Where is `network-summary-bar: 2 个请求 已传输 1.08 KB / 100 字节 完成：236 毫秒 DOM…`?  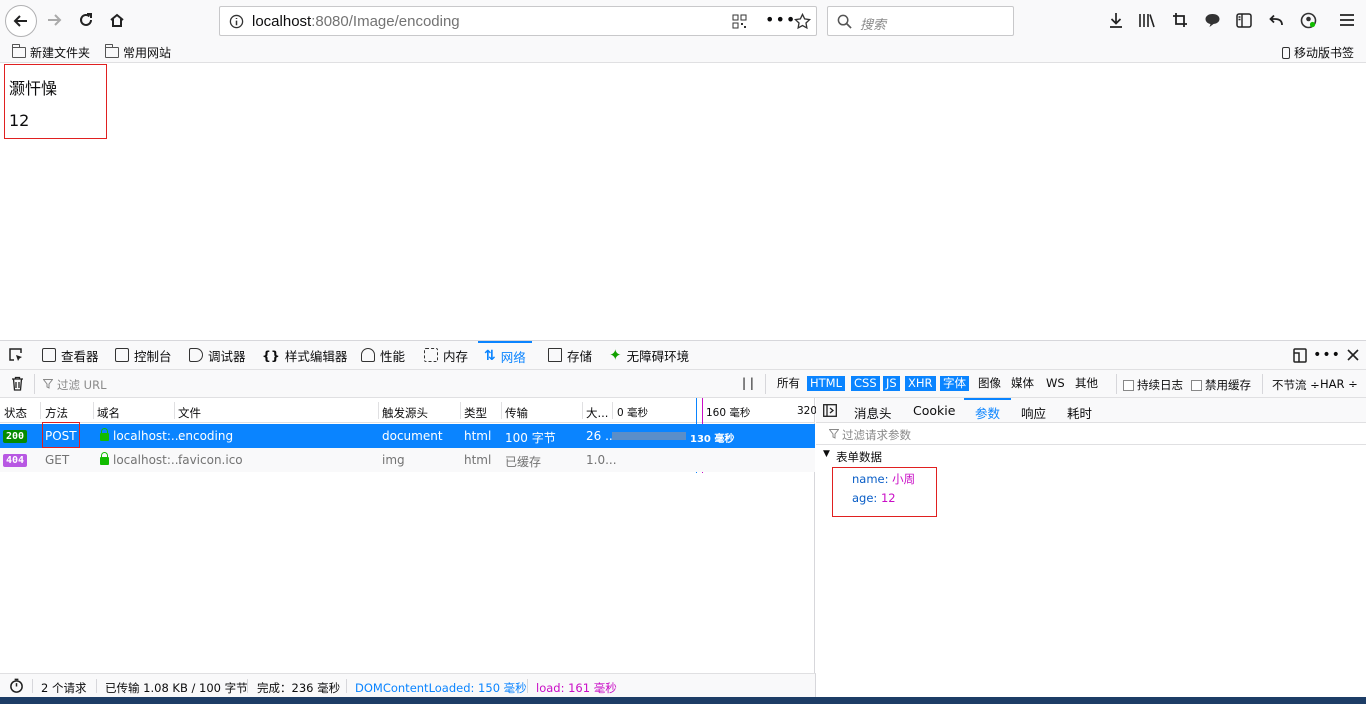
network-summary-bar: 2 个请求 已传输 1.08 KB / 100 字节 完成：236 毫秒 DOM… is located at coordinates (408, 685).